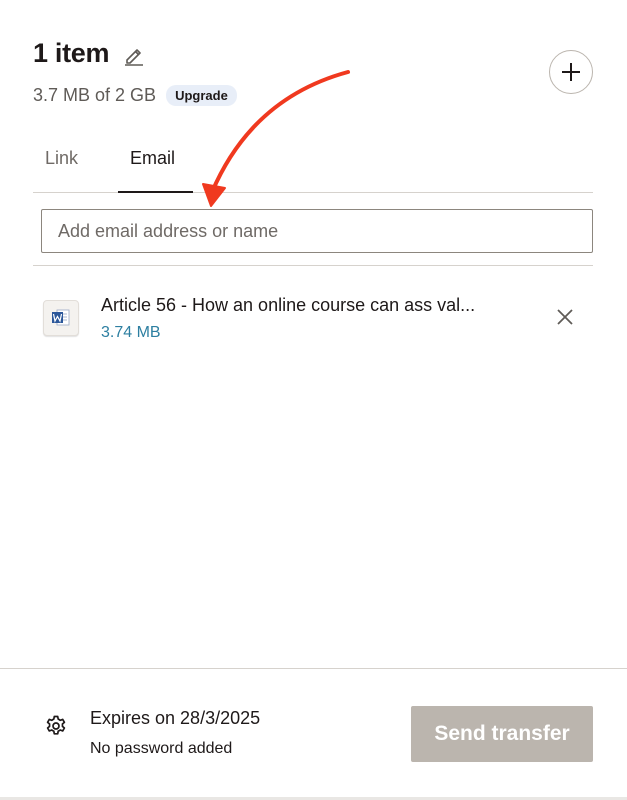  Describe the element at coordinates (317, 231) in the screenshot. I see `email-input` at that location.